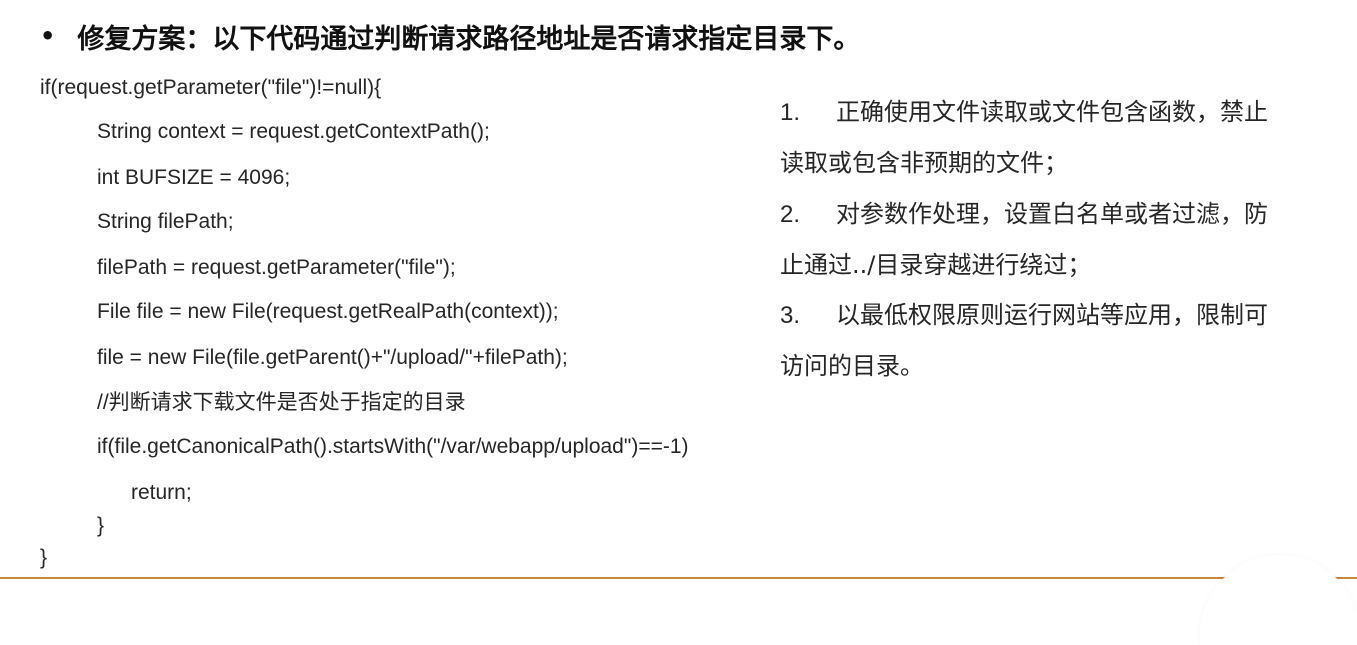 This screenshot has height=645, width=1357. Describe the element at coordinates (281, 402) in the screenshot. I see `code-comment: //判断请求下载文件是否处于指定的目录` at that location.